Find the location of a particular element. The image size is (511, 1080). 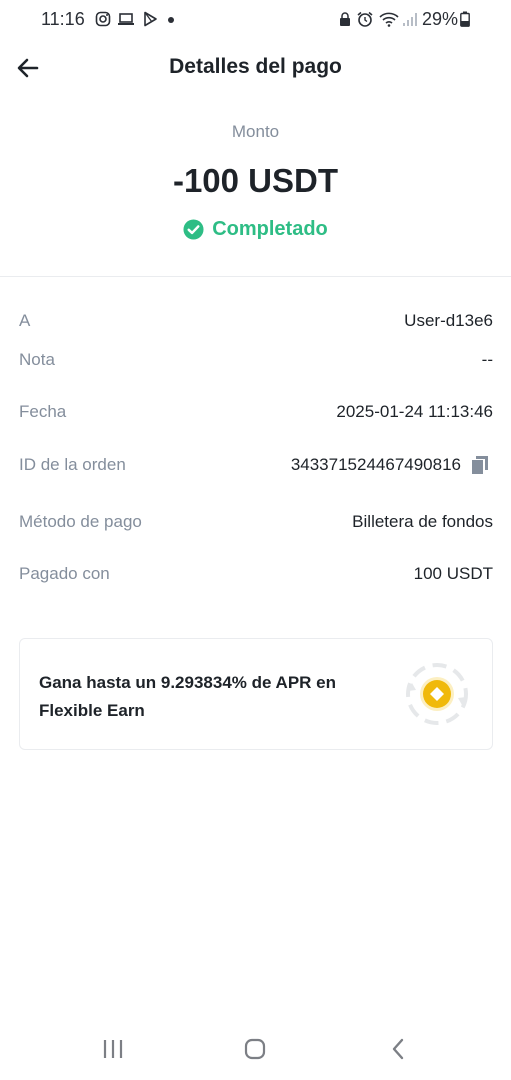

detail-value: 100 USDT is located at coordinates (453, 573).